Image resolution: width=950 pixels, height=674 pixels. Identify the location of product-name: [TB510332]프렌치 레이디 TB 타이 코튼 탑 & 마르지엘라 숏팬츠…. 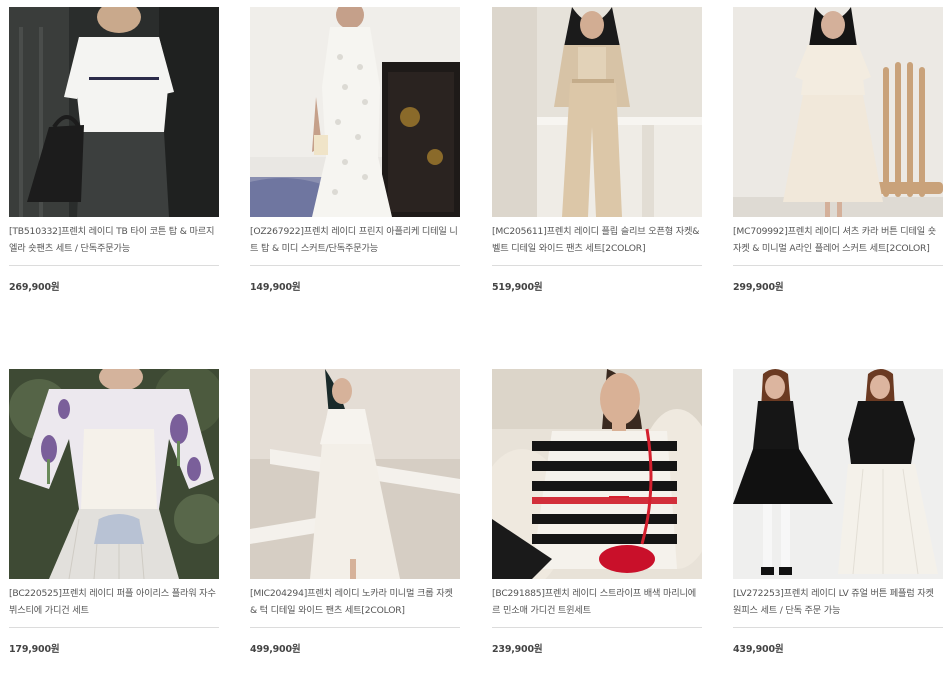
(114, 240).